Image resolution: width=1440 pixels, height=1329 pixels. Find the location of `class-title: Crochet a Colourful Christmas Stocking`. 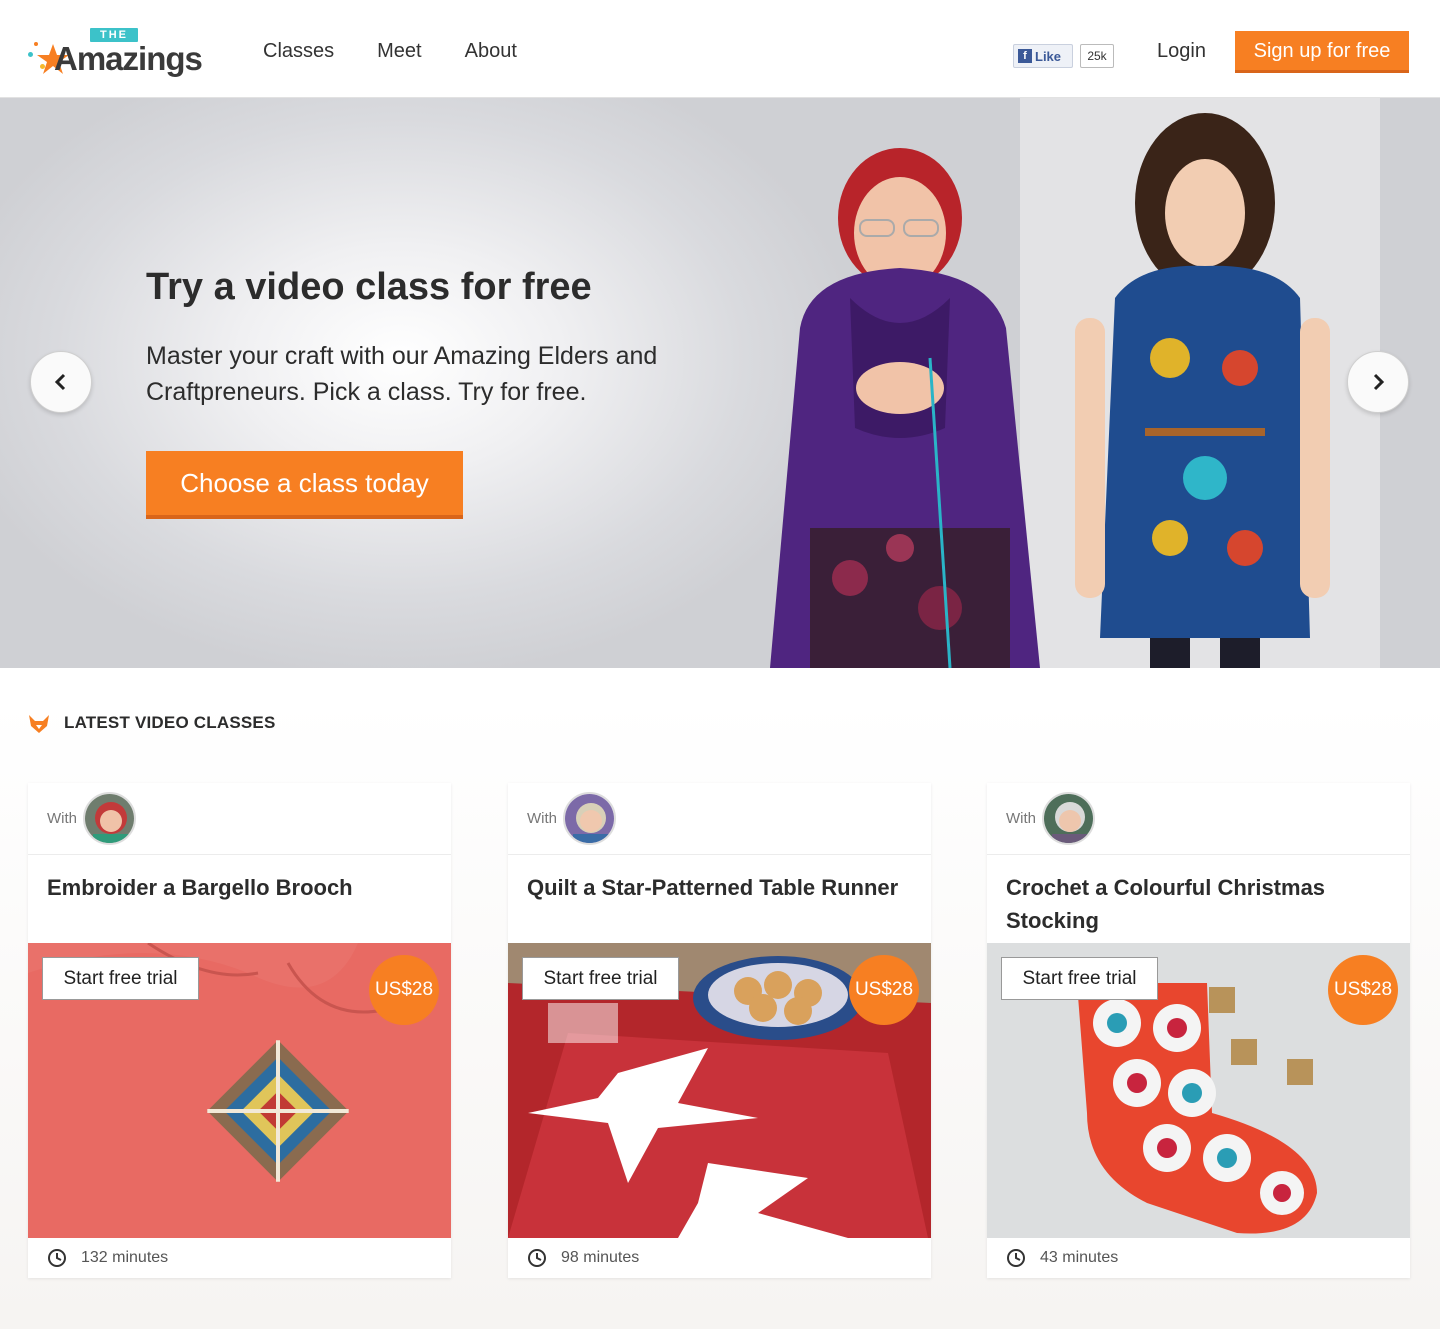

class-title: Crochet a Colourful Christmas Stocking is located at coordinates (1198, 904).